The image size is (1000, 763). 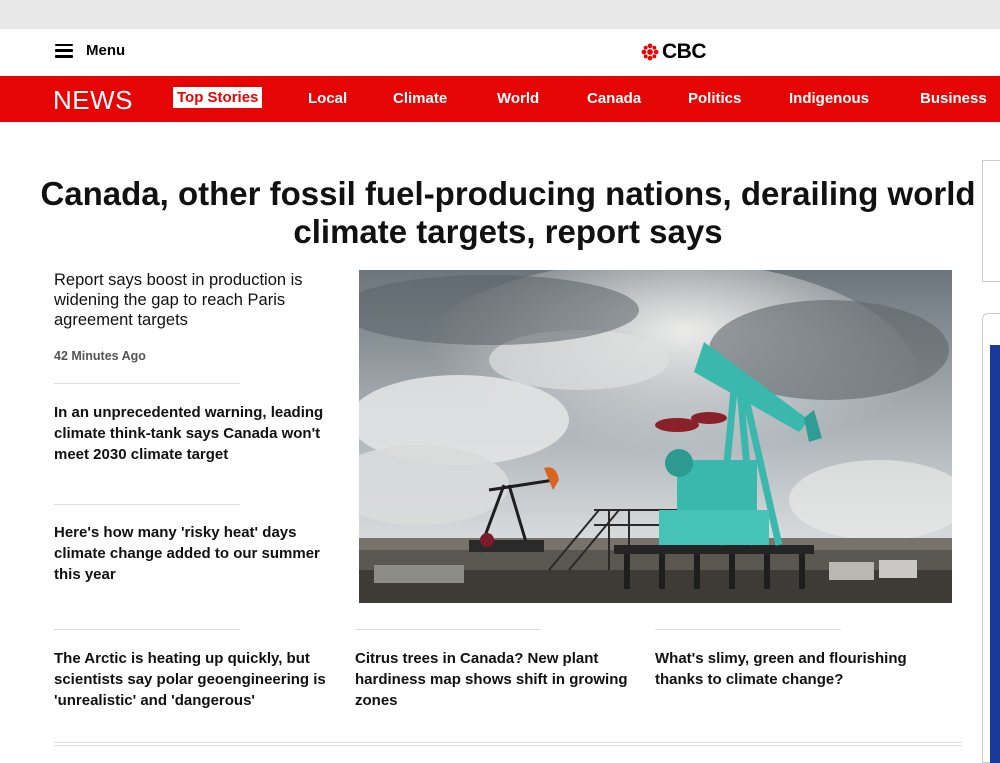 I want to click on news-section-title: NEWS, so click(x=93, y=100).